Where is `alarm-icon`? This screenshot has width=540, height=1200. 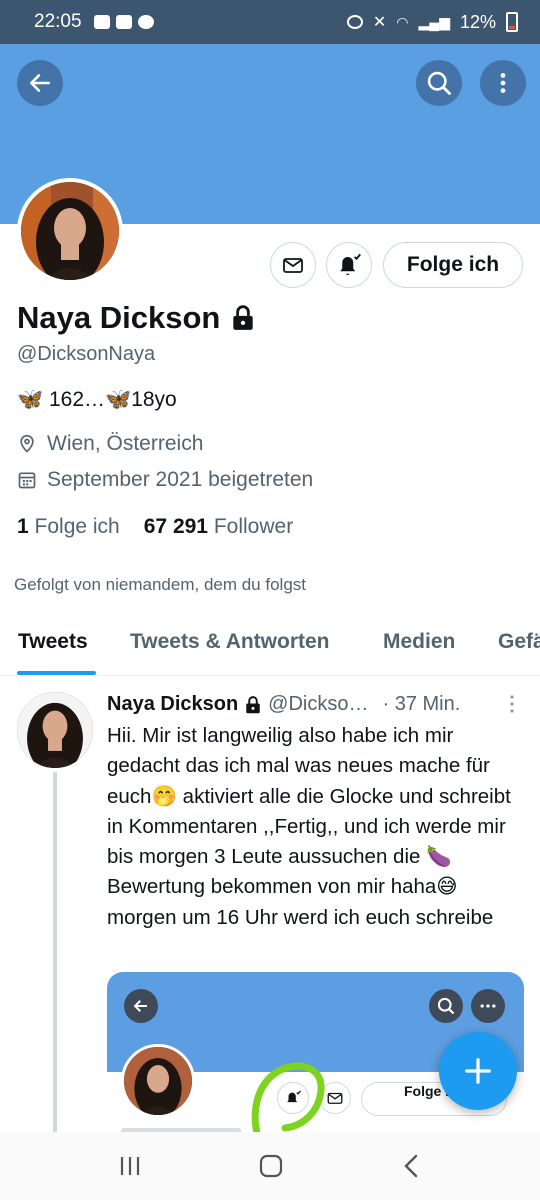 alarm-icon is located at coordinates (354, 22).